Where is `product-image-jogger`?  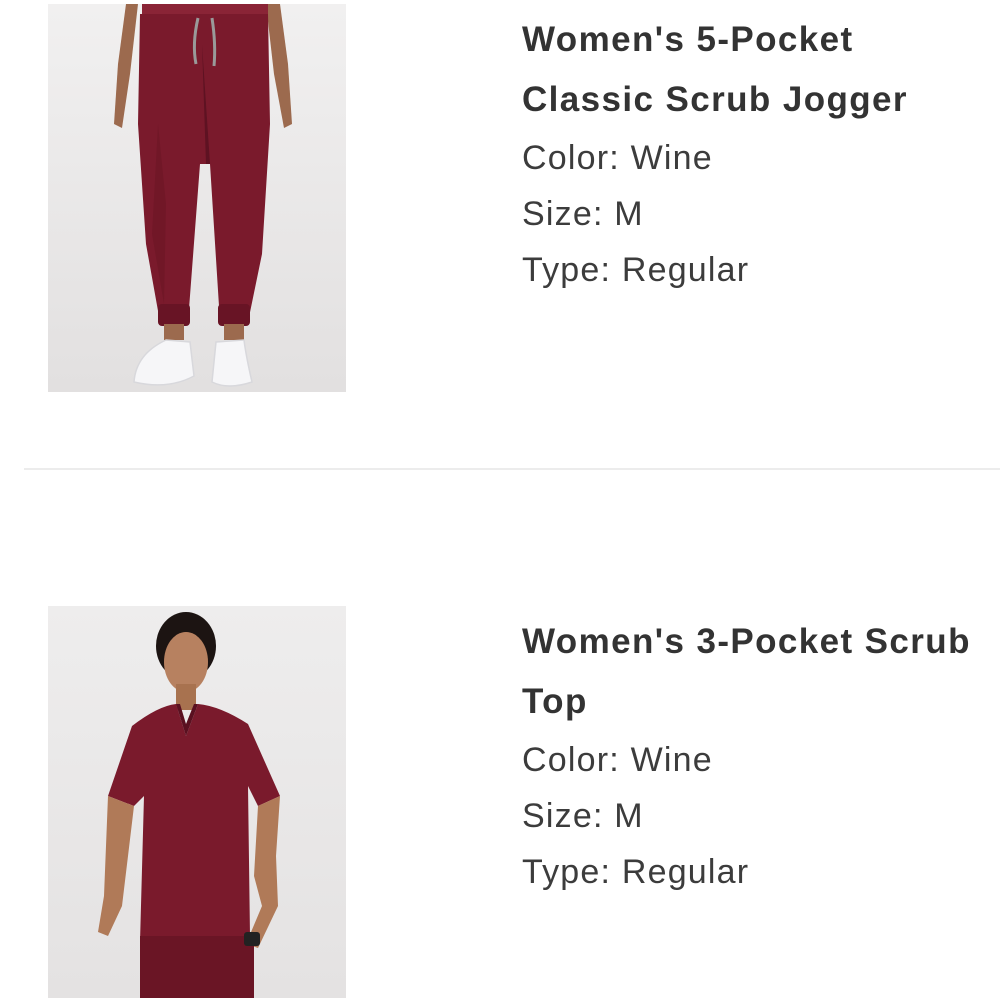 product-image-jogger is located at coordinates (197, 198).